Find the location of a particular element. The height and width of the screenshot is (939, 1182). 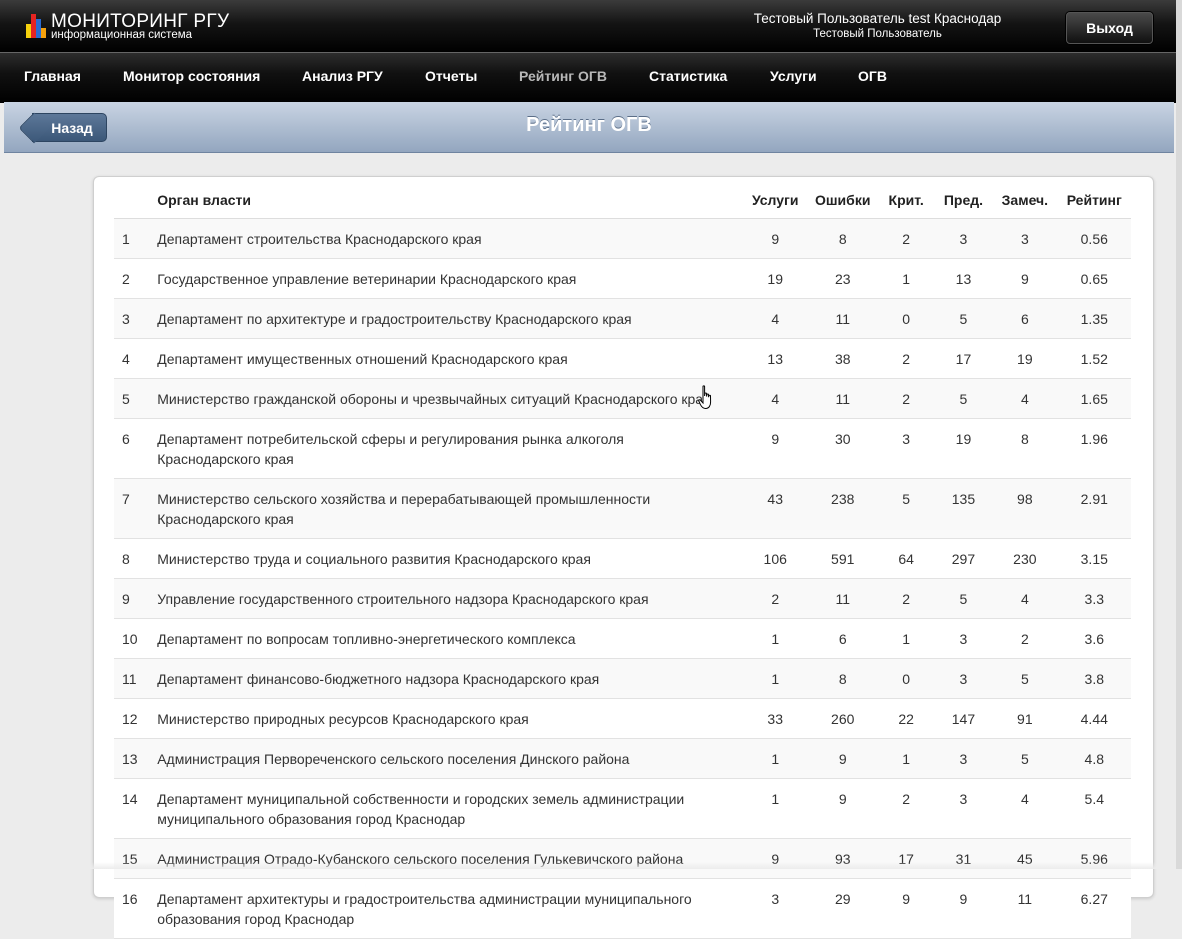

col-critical: Крит. is located at coordinates (906, 199).